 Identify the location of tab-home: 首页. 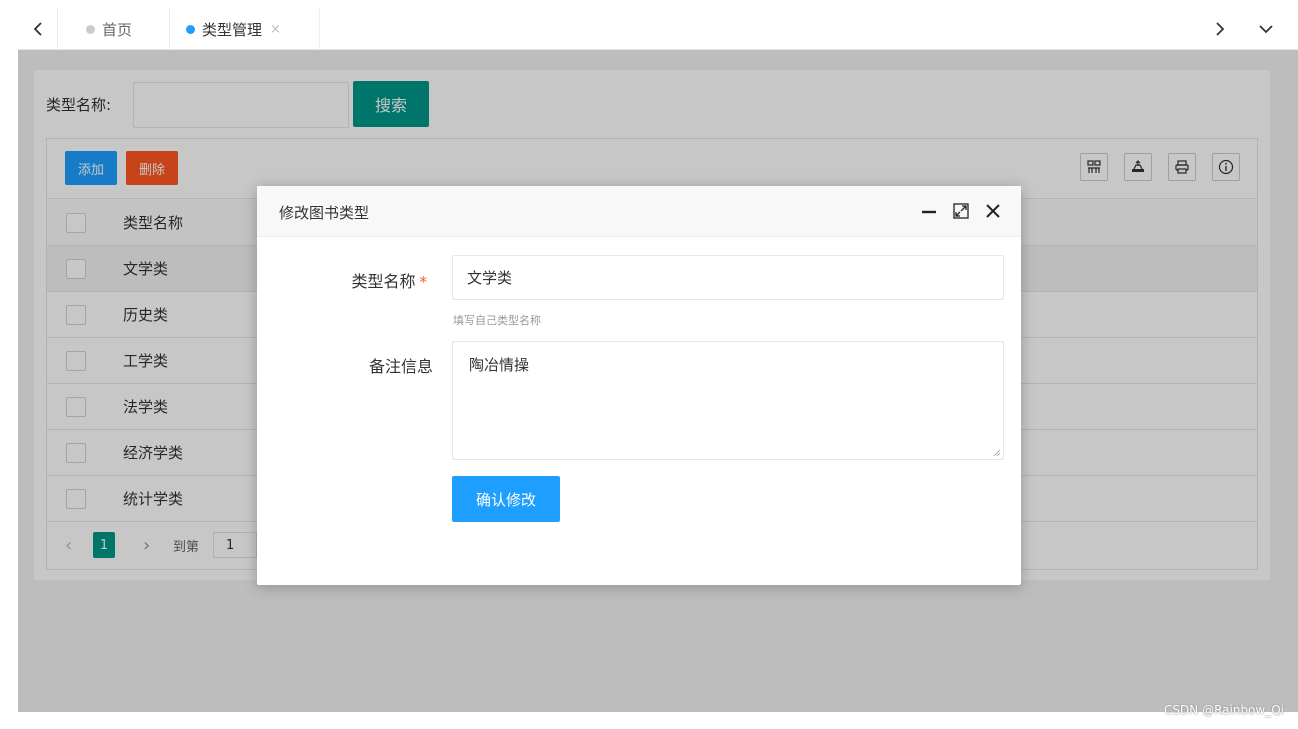
(120, 29).